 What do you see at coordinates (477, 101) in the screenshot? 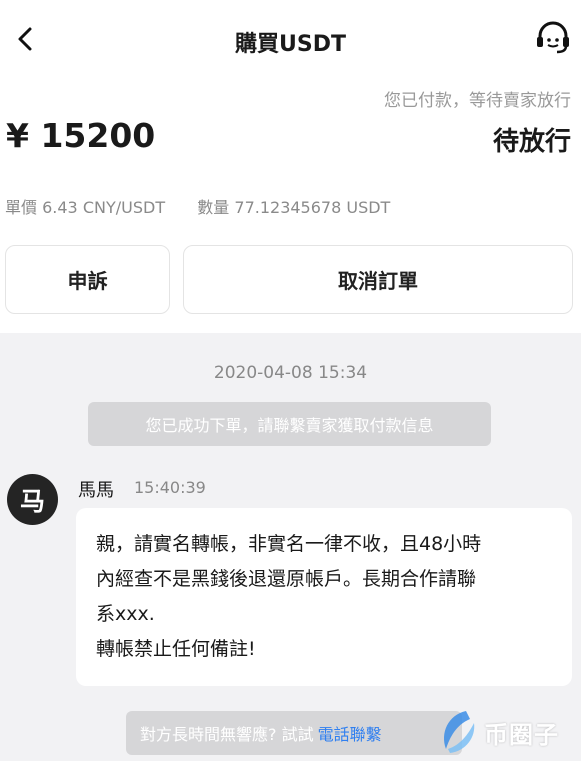
I see `payment-status-text: 您已付款，等待賣家放行` at bounding box center [477, 101].